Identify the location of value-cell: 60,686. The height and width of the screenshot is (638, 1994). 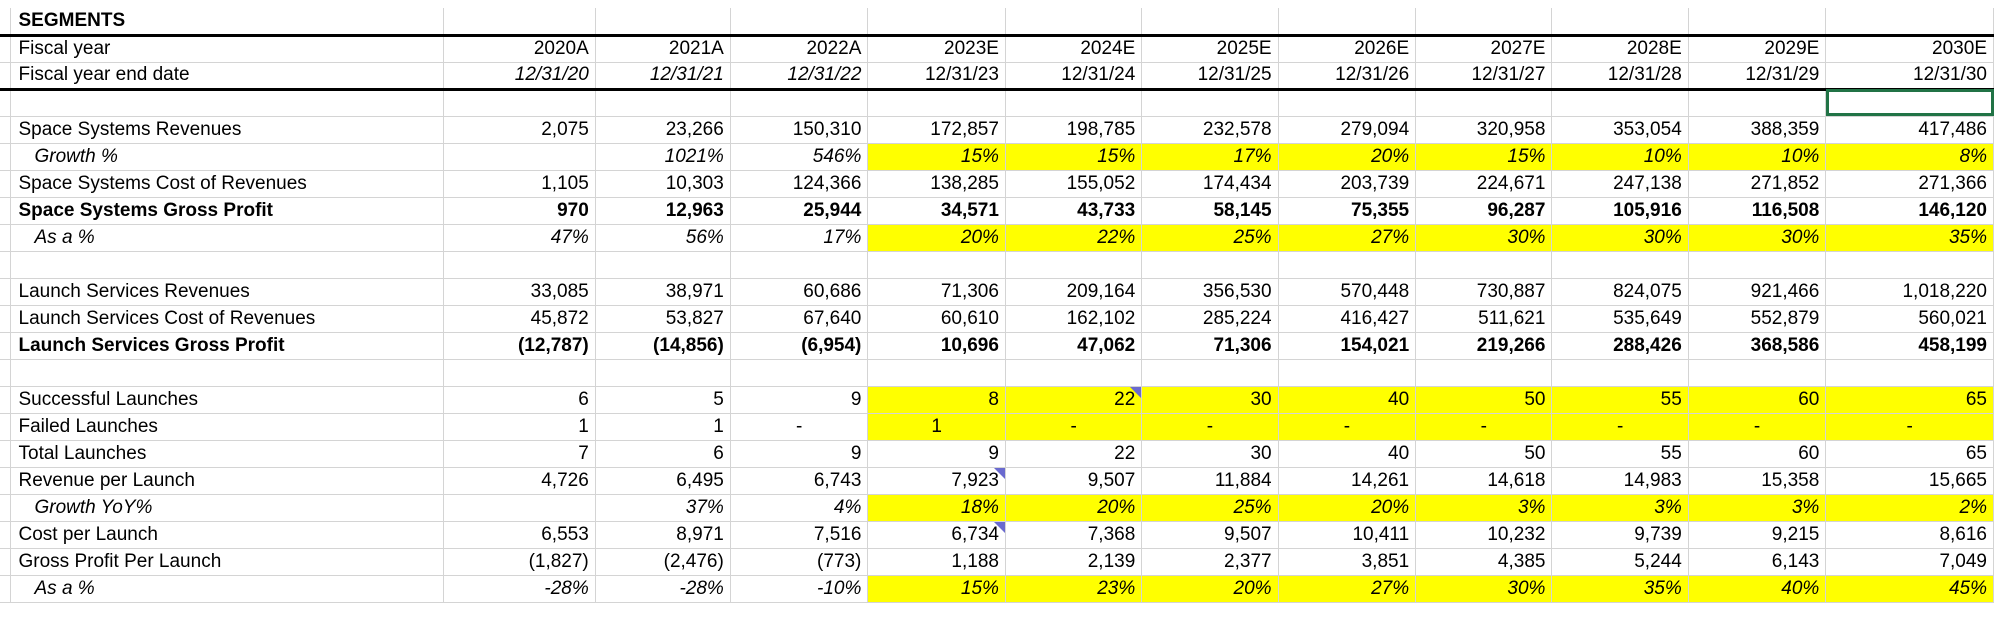
(799, 292).